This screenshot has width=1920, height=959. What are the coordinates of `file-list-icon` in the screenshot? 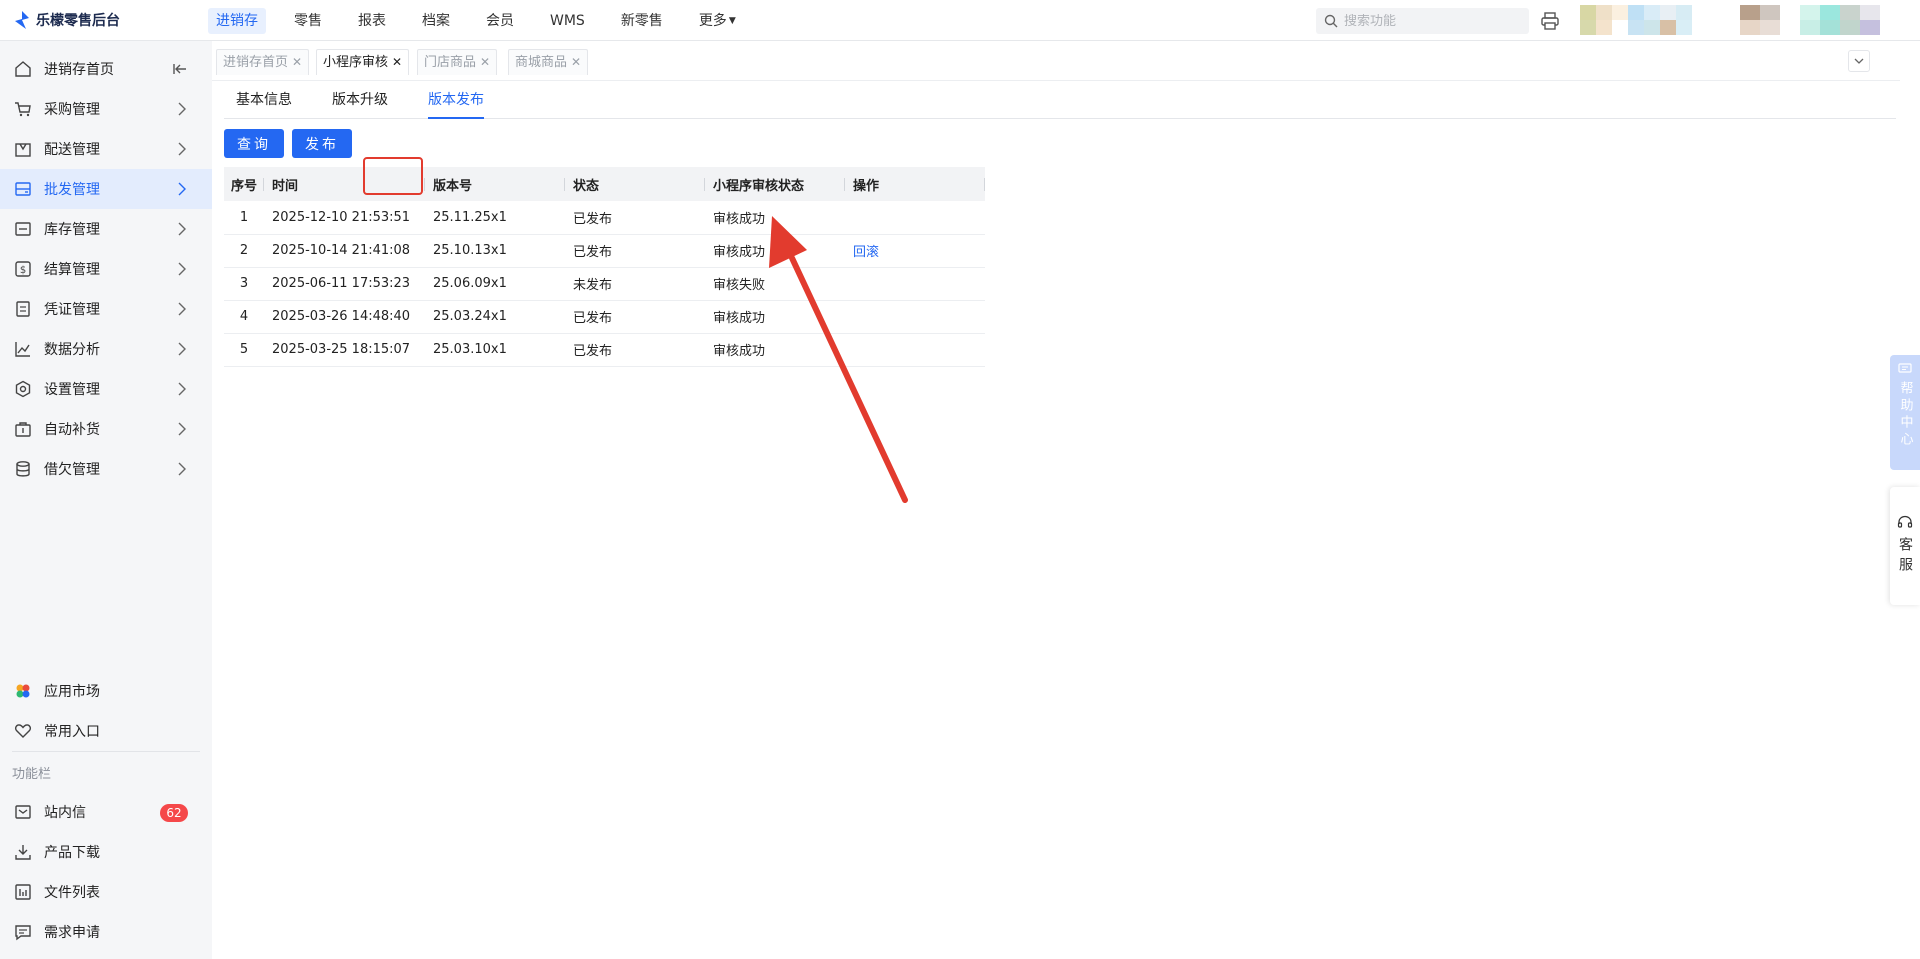 It's located at (23, 892).